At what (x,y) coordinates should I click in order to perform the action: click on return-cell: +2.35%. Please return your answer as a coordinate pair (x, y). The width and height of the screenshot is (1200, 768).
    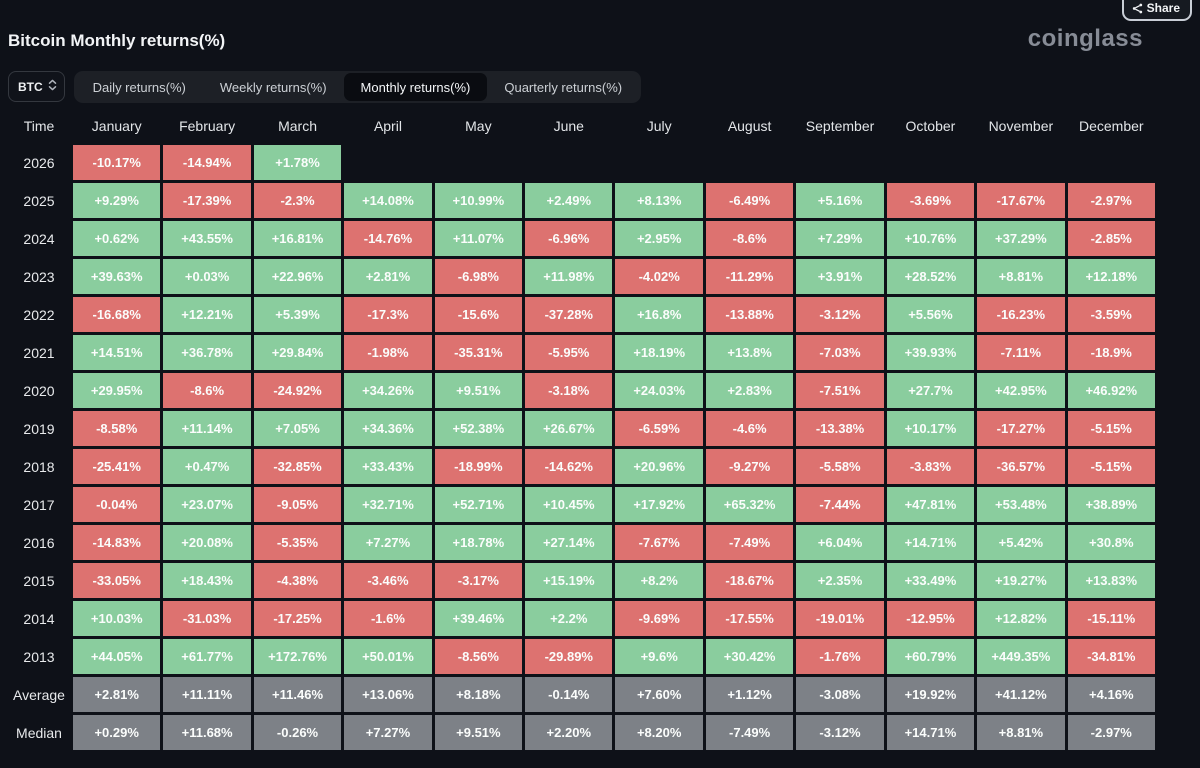
    Looking at the image, I should click on (840, 580).